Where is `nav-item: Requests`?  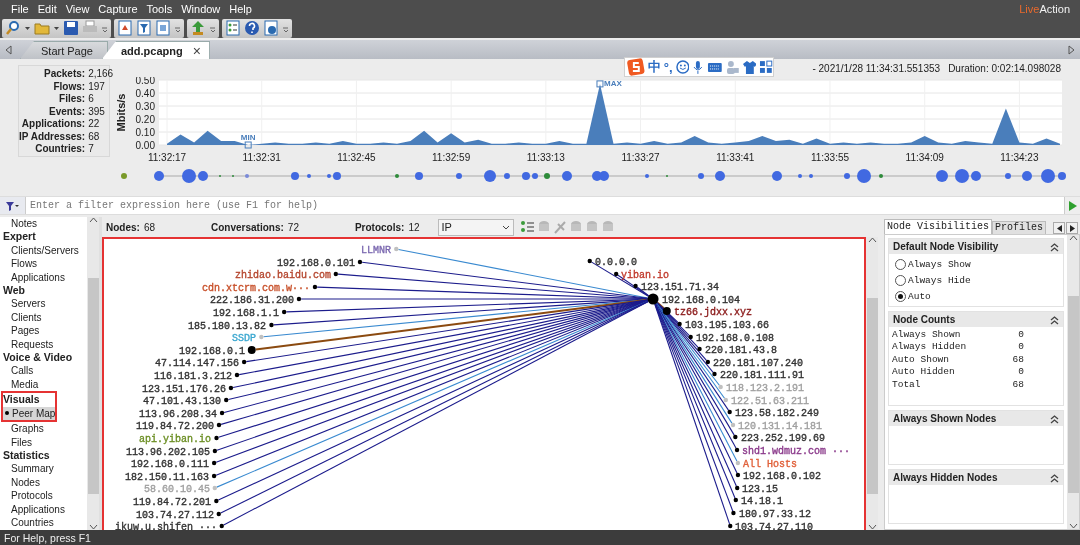 nav-item: Requests is located at coordinates (28, 344).